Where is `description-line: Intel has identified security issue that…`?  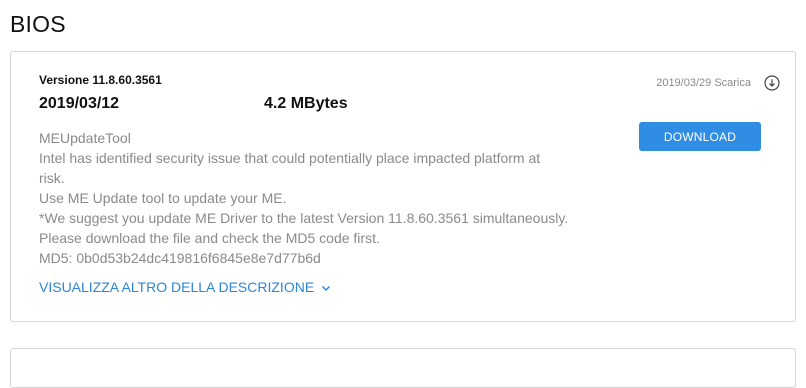
description-line: Intel has identified security issue that… is located at coordinates (290, 158).